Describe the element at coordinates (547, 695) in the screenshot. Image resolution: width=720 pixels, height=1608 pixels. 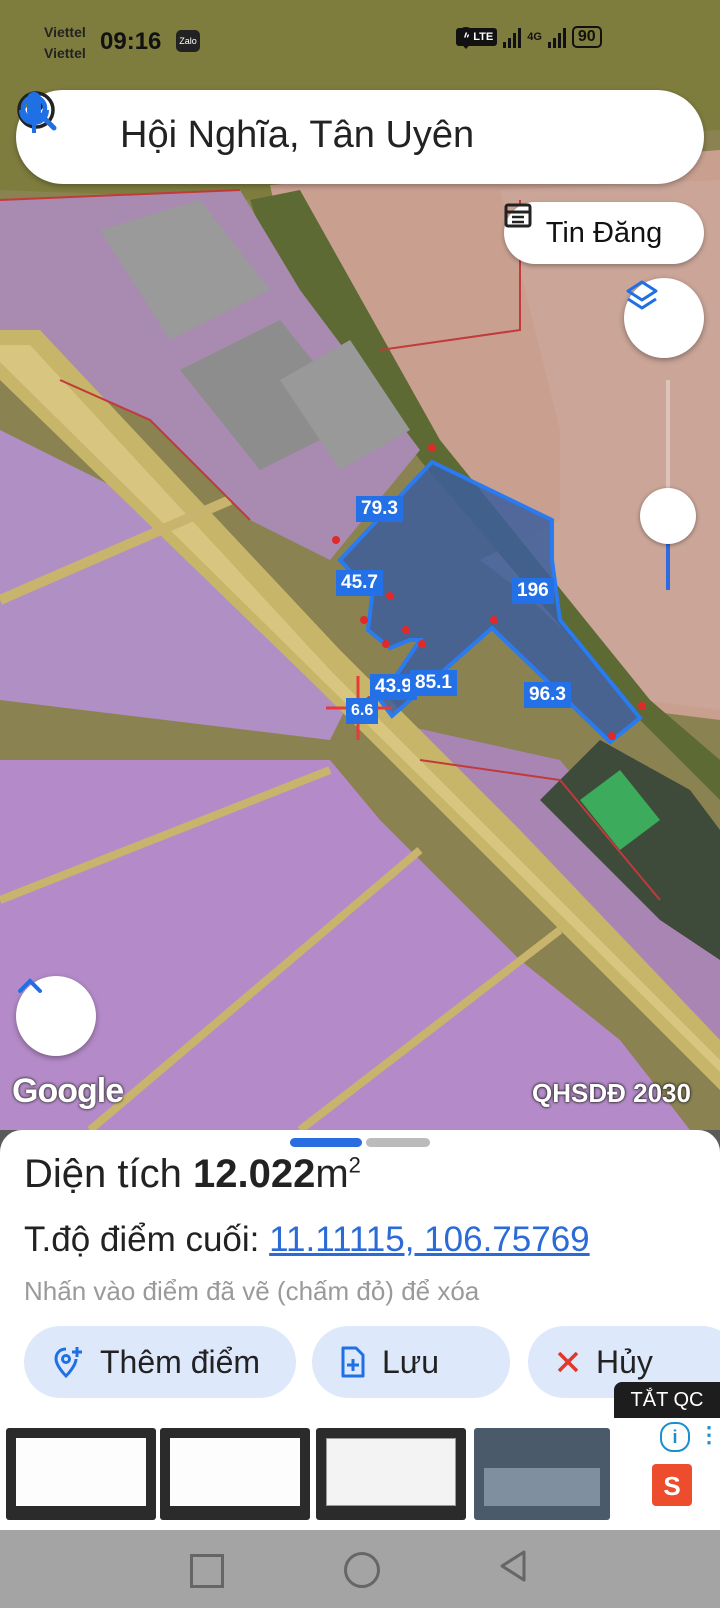
I see `measure-label: 96.3` at that location.